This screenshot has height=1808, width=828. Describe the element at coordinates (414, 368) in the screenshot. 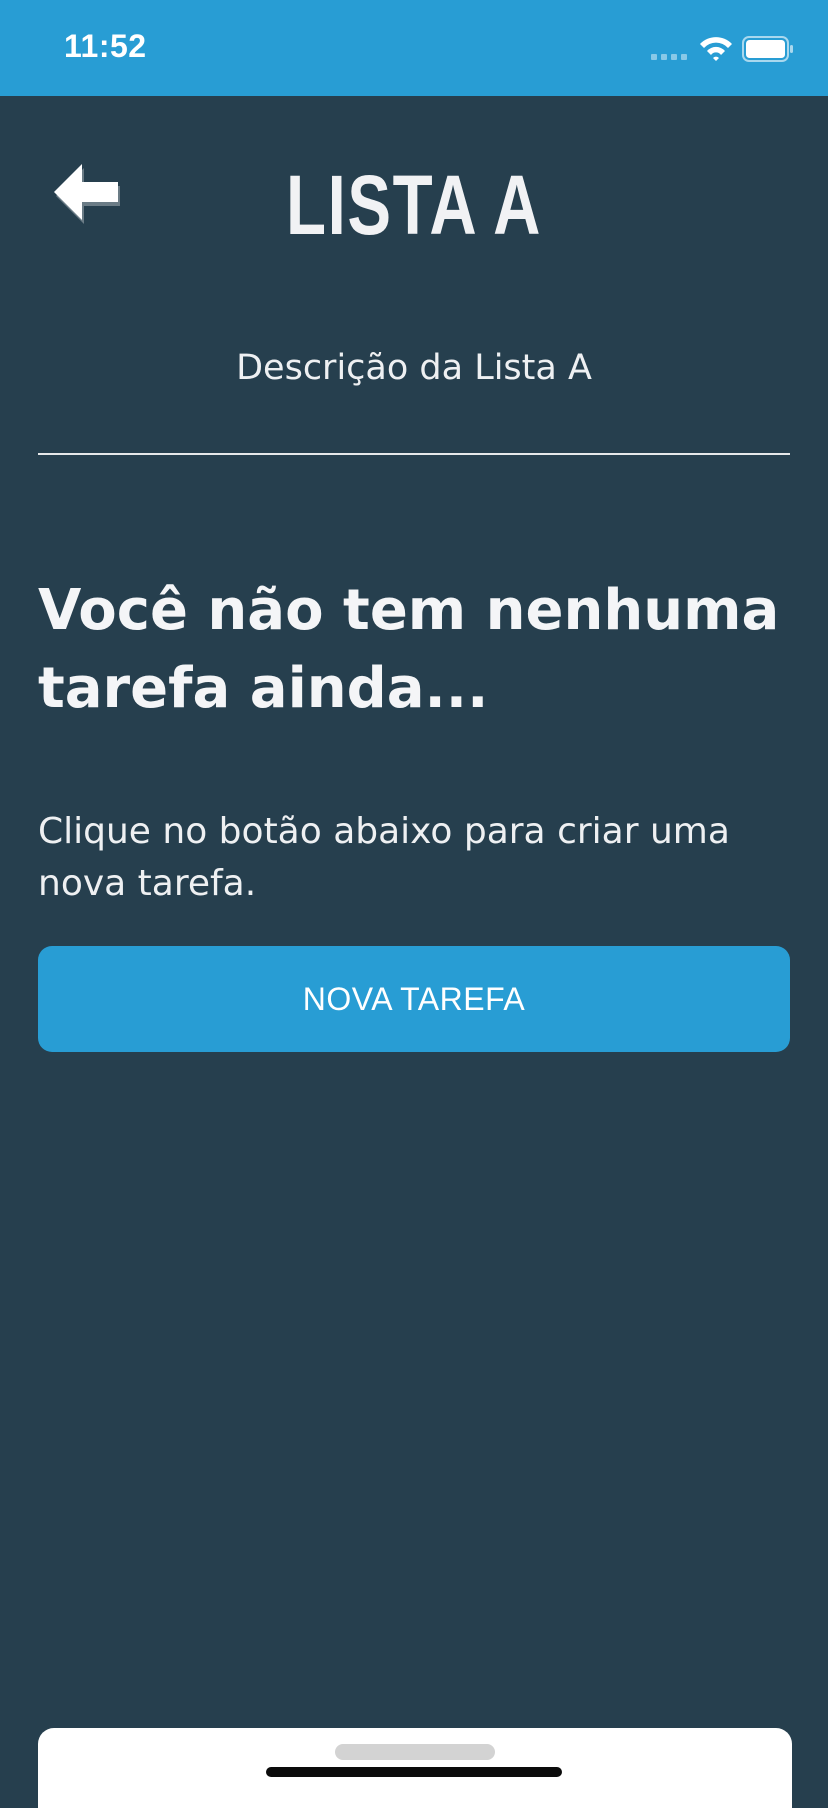

I see `list-description: Descrição da Lista A` at that location.